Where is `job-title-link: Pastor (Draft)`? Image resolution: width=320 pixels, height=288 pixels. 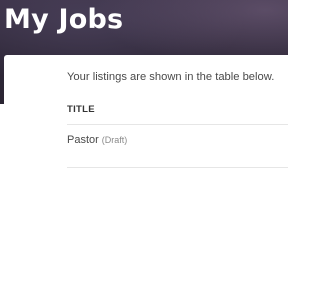 job-title-link: Pastor (Draft) is located at coordinates (97, 140).